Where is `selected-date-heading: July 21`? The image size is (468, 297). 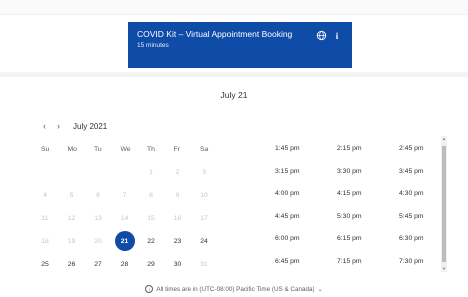
selected-date-heading: July 21 is located at coordinates (234, 95).